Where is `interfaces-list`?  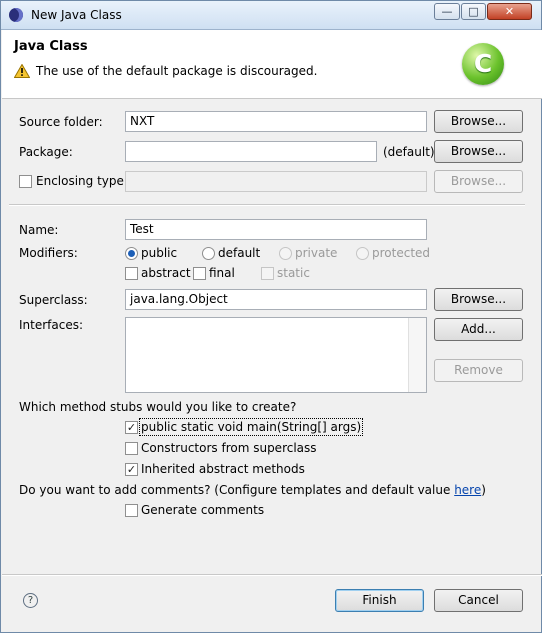 interfaces-list is located at coordinates (276, 355).